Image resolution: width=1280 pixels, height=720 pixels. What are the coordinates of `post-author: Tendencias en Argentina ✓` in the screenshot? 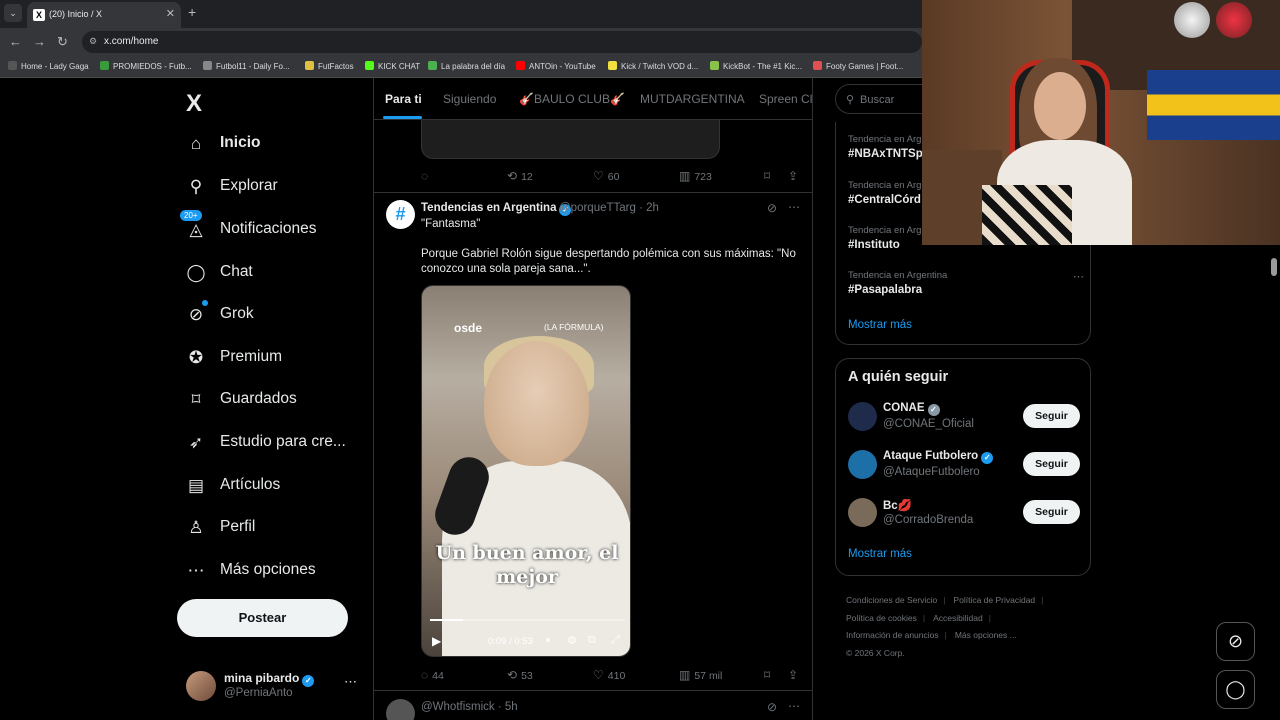 It's located at (496, 209).